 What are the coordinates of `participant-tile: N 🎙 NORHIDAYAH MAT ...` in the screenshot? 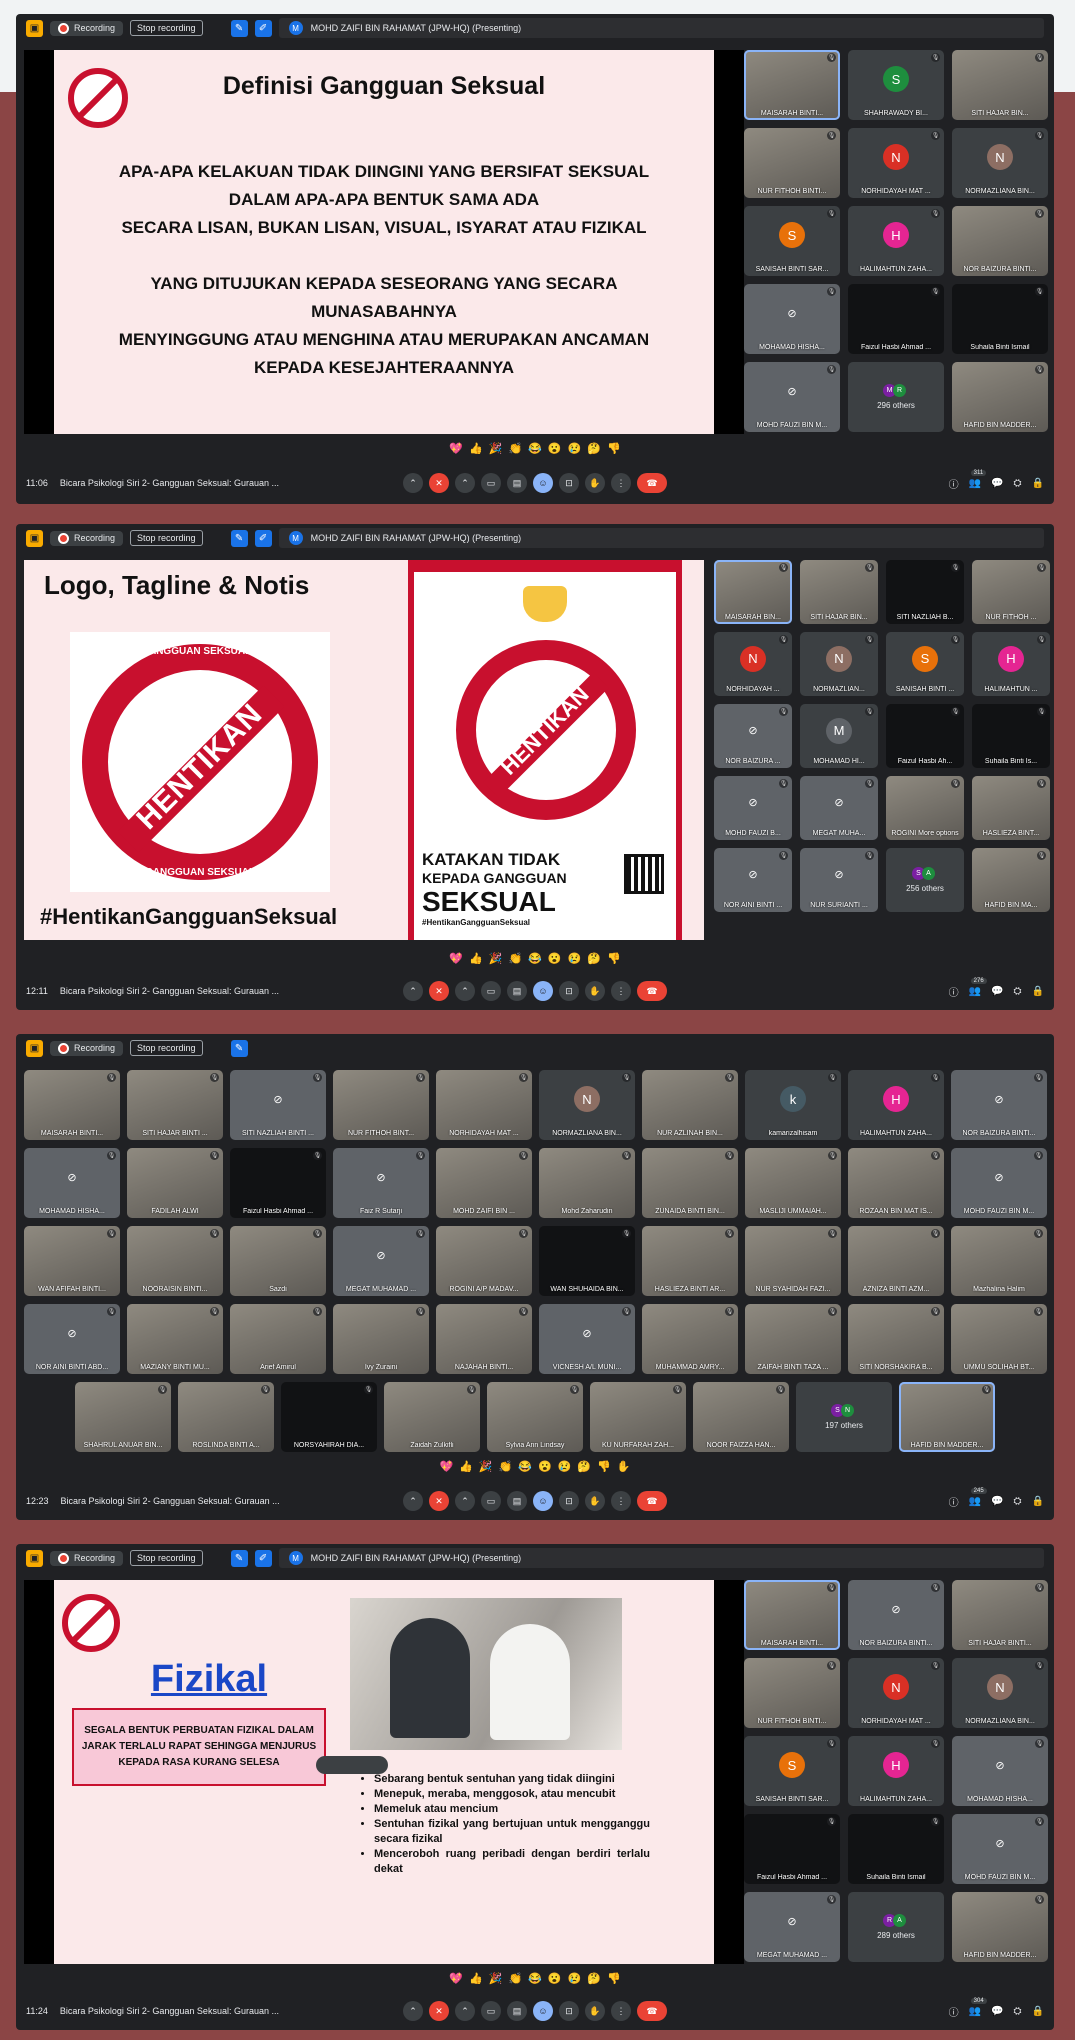 It's located at (896, 1693).